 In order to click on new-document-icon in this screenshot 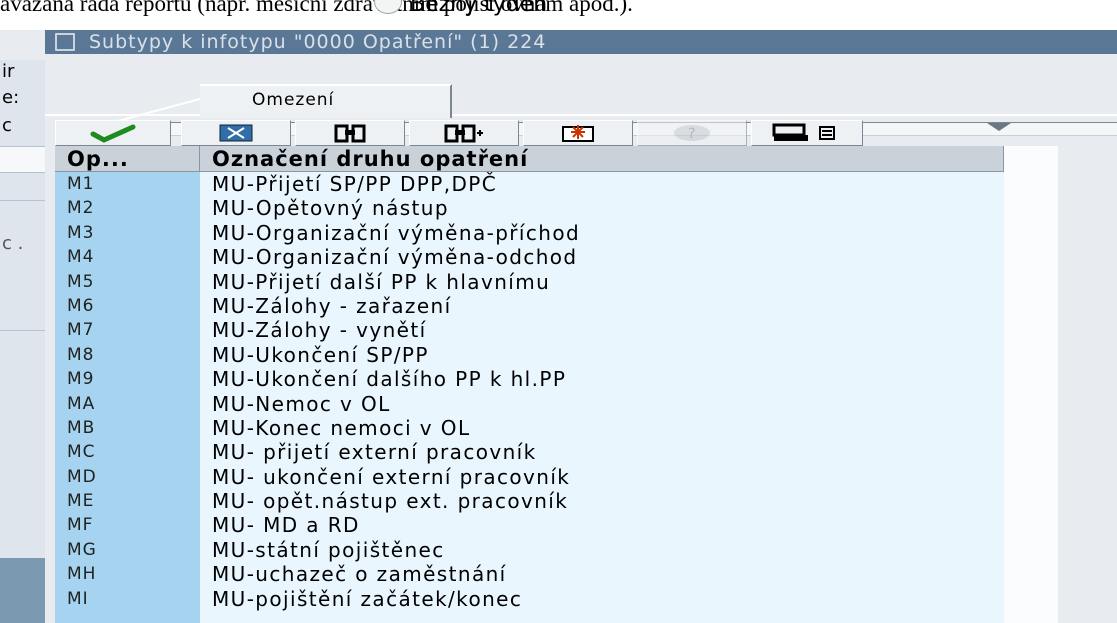, I will do `click(578, 133)`.